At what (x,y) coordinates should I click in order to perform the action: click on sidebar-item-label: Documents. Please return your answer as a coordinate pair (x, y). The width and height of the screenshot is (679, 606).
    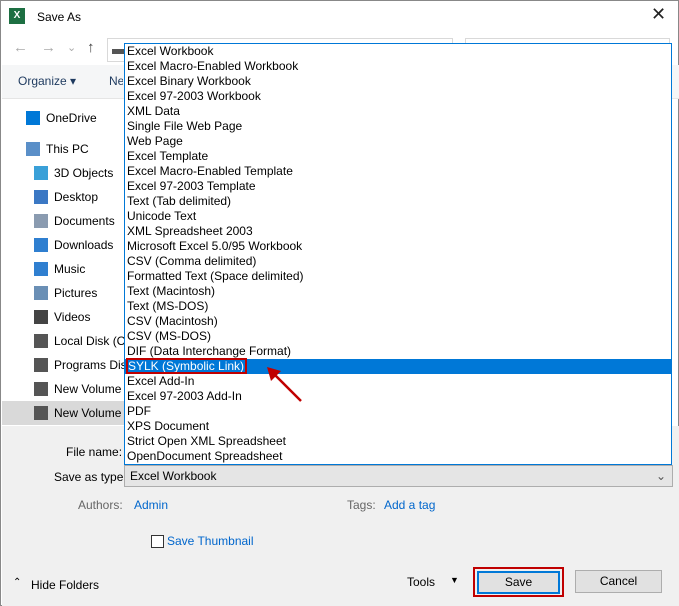
    Looking at the image, I should click on (84, 221).